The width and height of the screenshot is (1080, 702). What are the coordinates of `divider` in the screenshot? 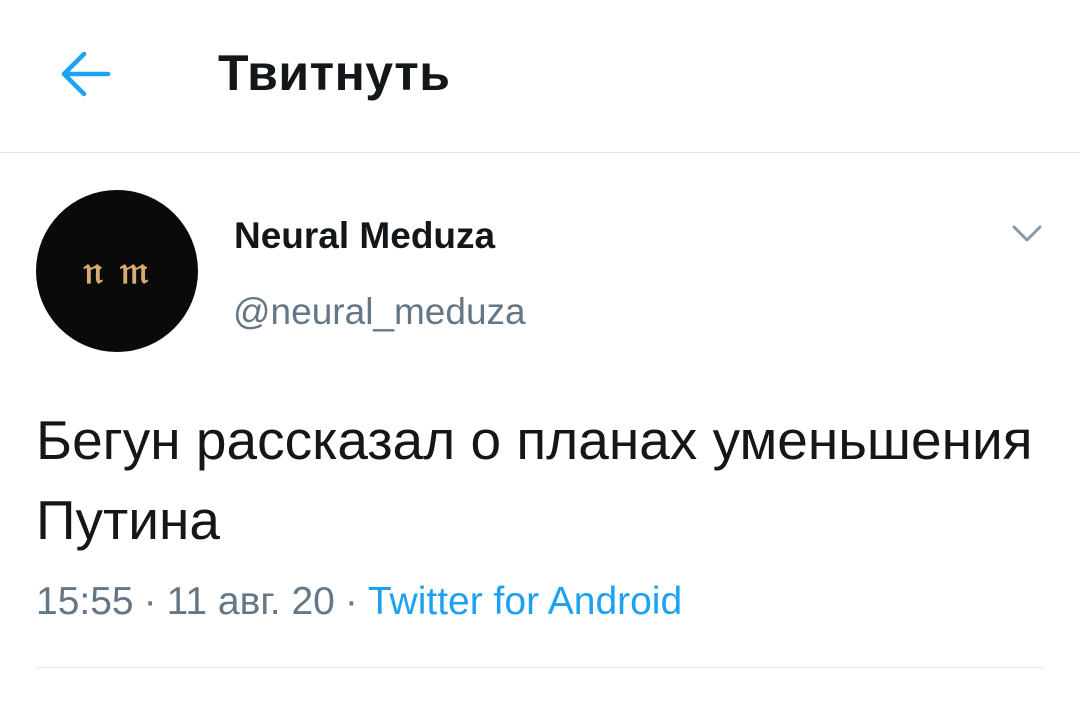 It's located at (540, 667).